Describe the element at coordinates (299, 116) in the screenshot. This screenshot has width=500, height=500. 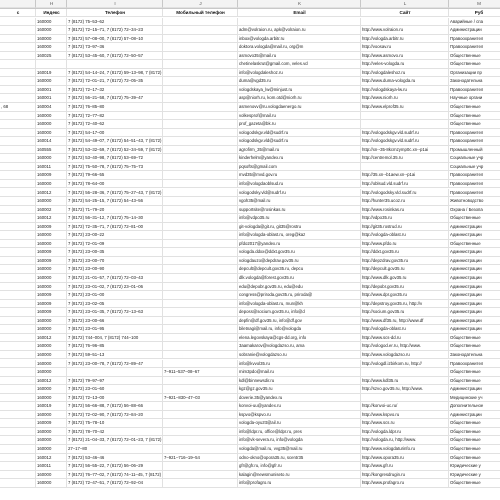
I see `table-cell: volkesprof@mail.ru` at that location.